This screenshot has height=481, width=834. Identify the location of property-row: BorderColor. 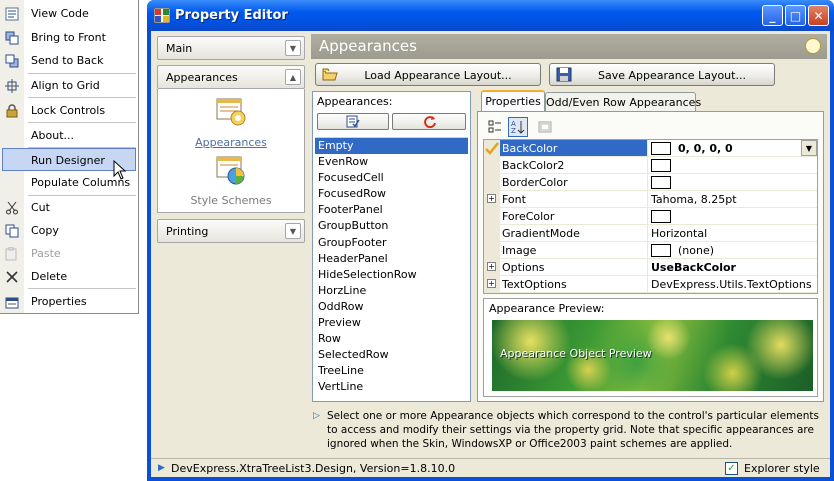
(650, 182).